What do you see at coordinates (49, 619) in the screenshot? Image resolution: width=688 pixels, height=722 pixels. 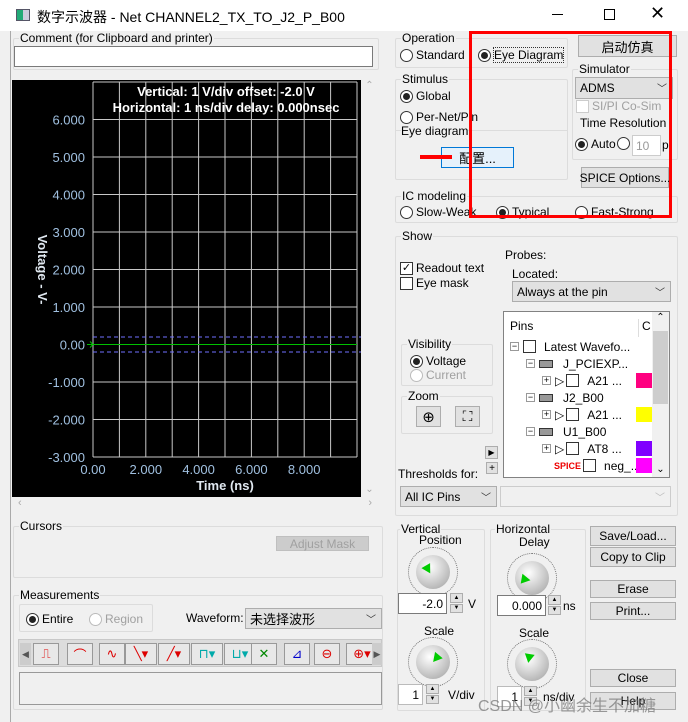 I see `entire-radio: Entire` at bounding box center [49, 619].